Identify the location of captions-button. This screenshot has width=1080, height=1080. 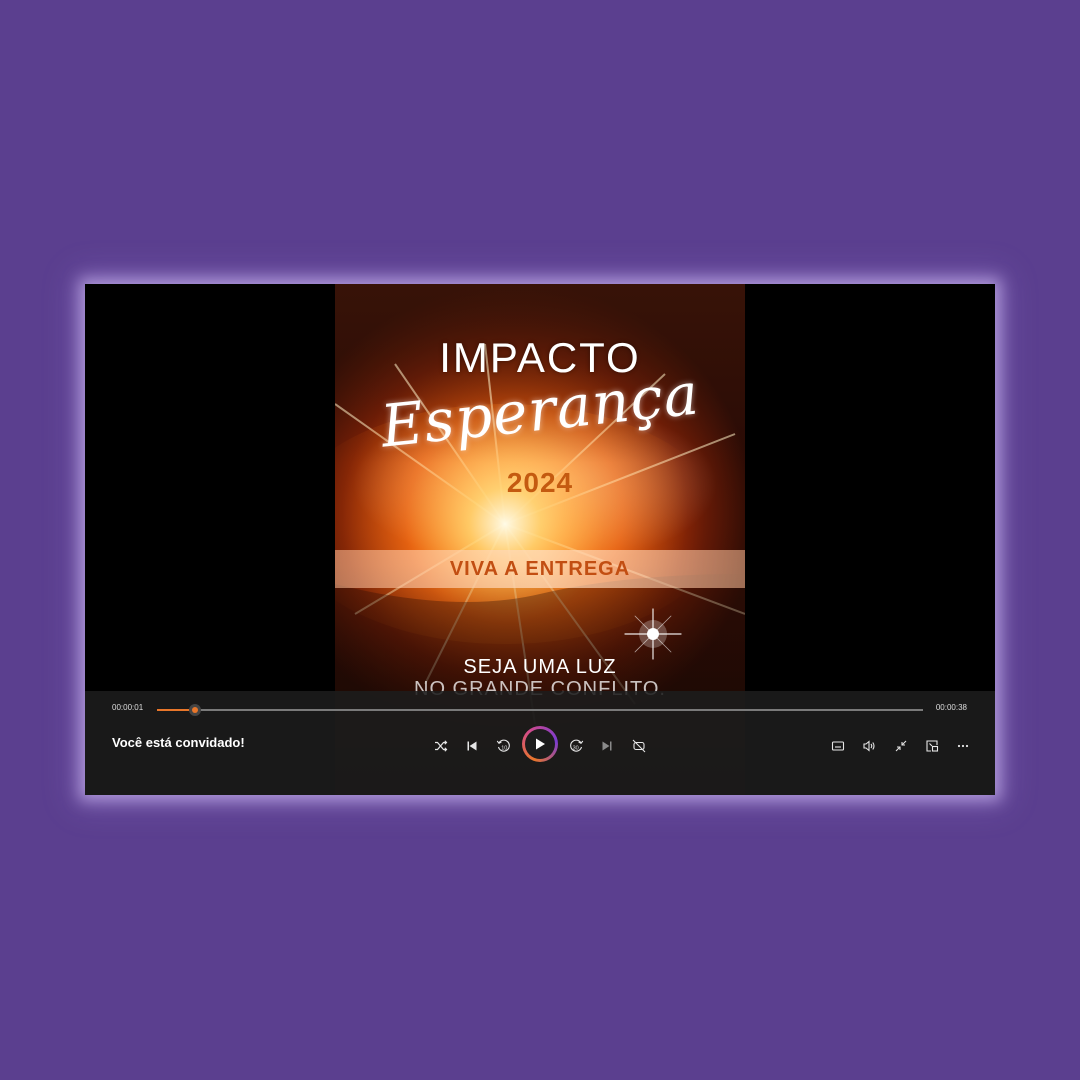
(838, 746).